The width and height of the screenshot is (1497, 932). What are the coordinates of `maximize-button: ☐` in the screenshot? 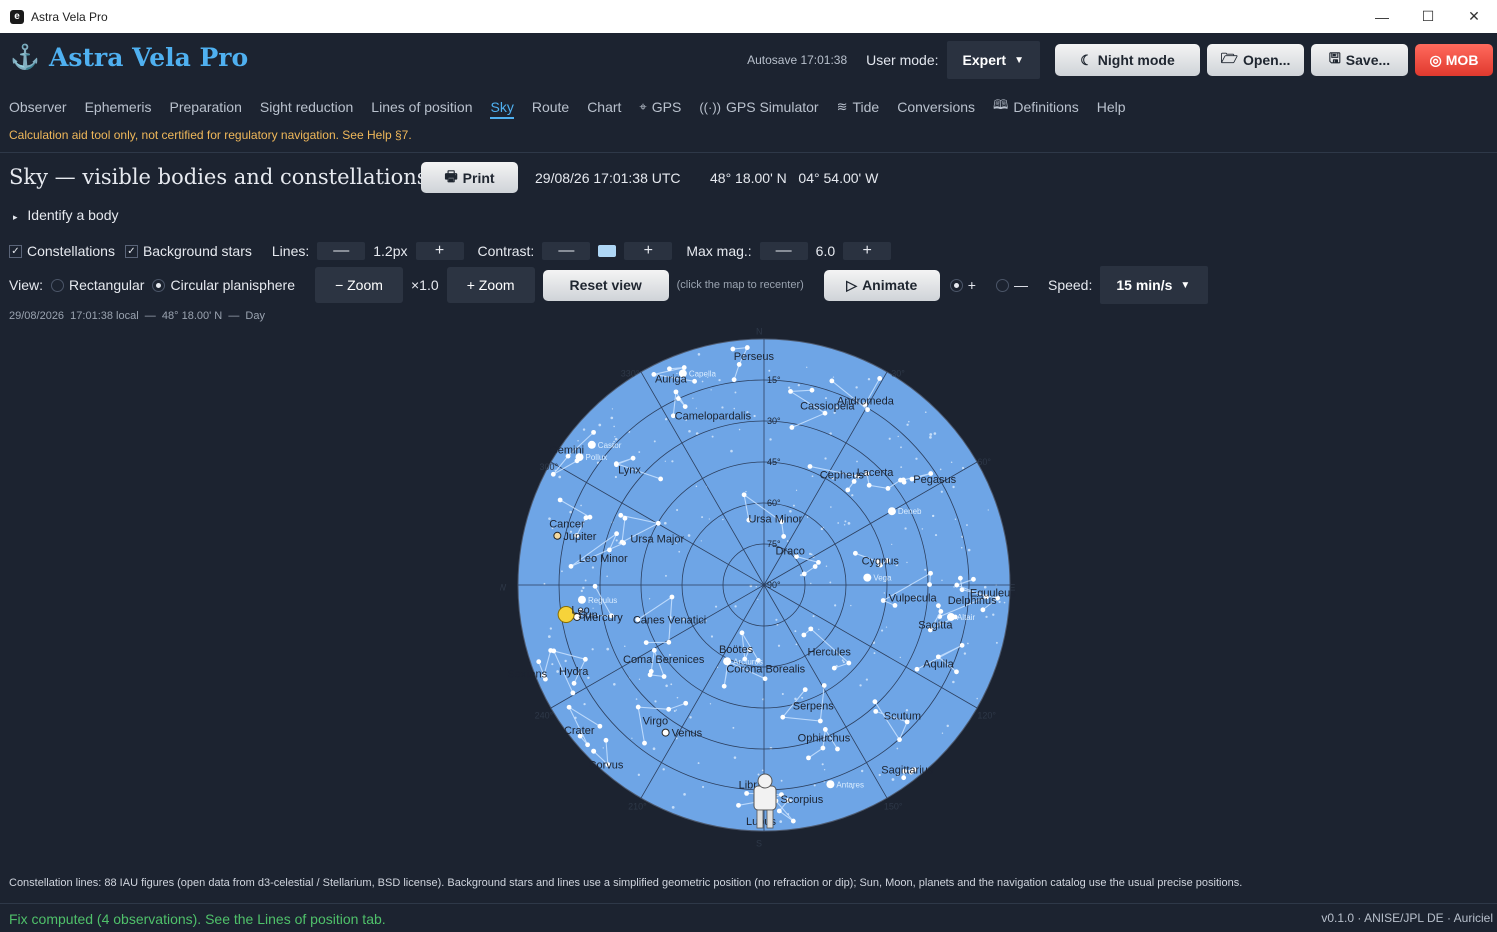 It's located at (1428, 16).